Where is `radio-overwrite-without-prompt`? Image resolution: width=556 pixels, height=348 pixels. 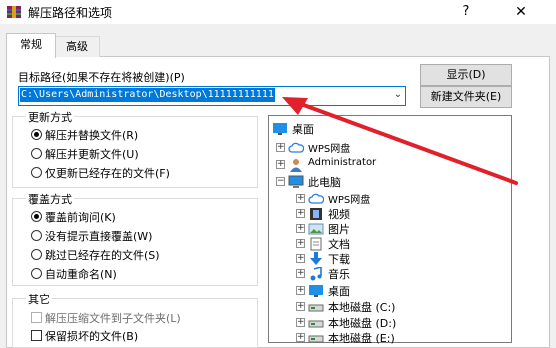 radio-overwrite-without-prompt is located at coordinates (36, 235).